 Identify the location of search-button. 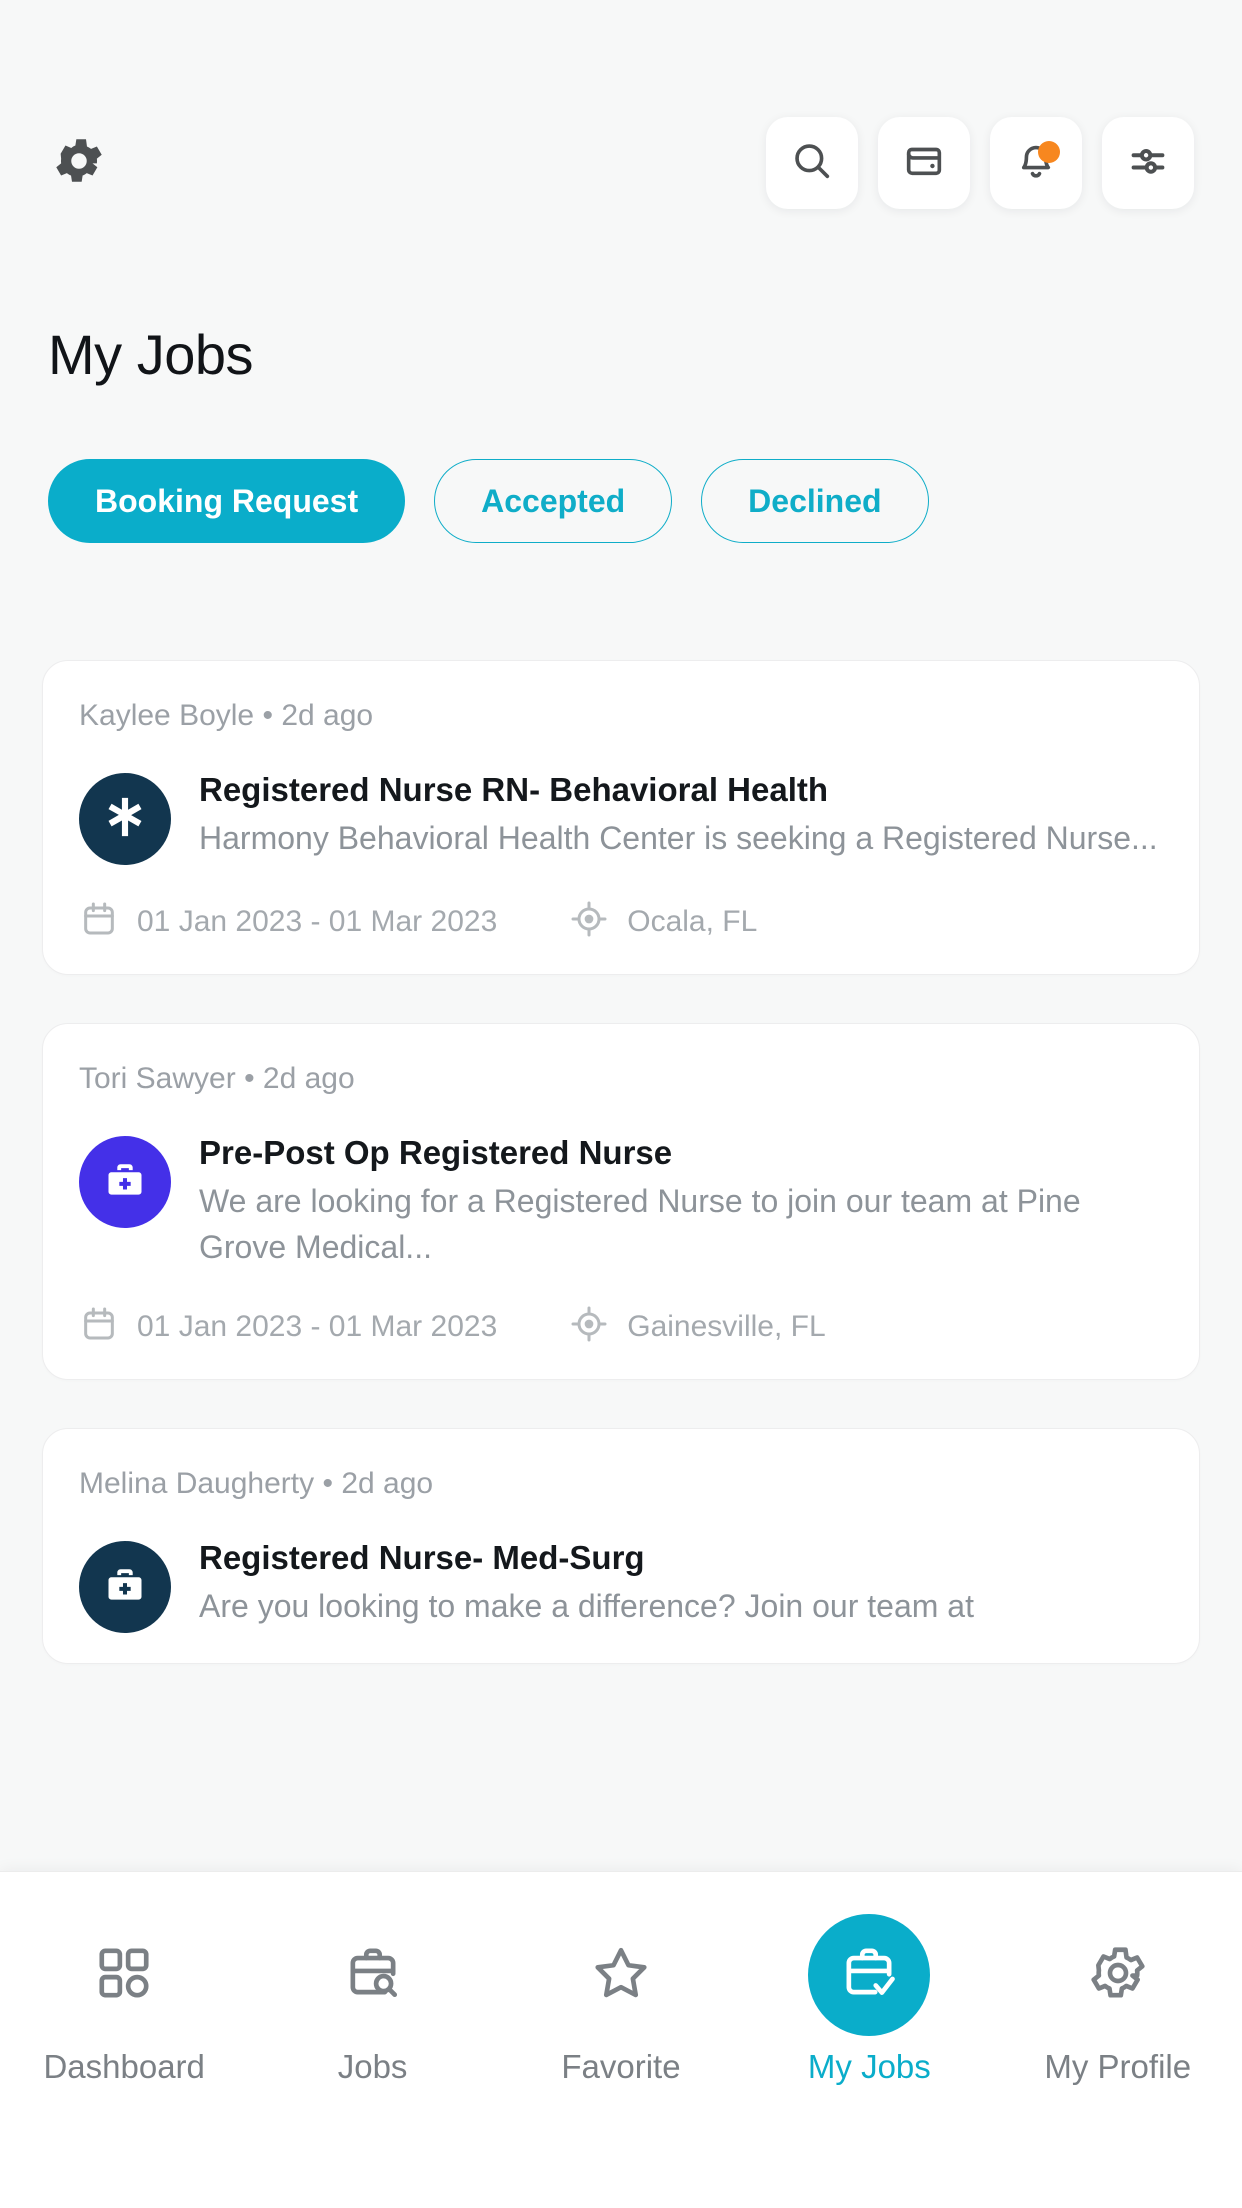
(812, 163).